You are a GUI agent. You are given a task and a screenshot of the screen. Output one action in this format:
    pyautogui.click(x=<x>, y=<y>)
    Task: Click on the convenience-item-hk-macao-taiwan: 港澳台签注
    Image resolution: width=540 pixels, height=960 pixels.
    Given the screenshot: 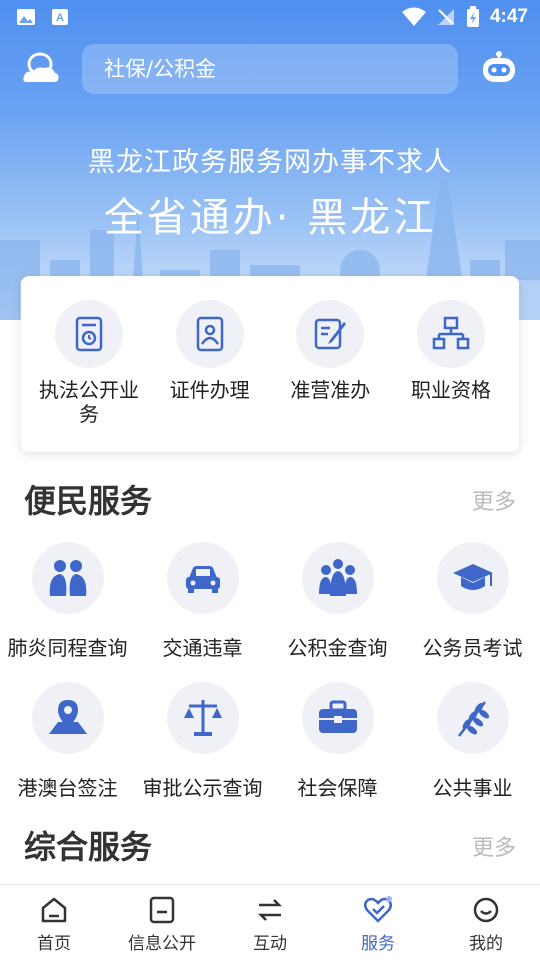 What is the action you would take?
    pyautogui.click(x=67, y=741)
    